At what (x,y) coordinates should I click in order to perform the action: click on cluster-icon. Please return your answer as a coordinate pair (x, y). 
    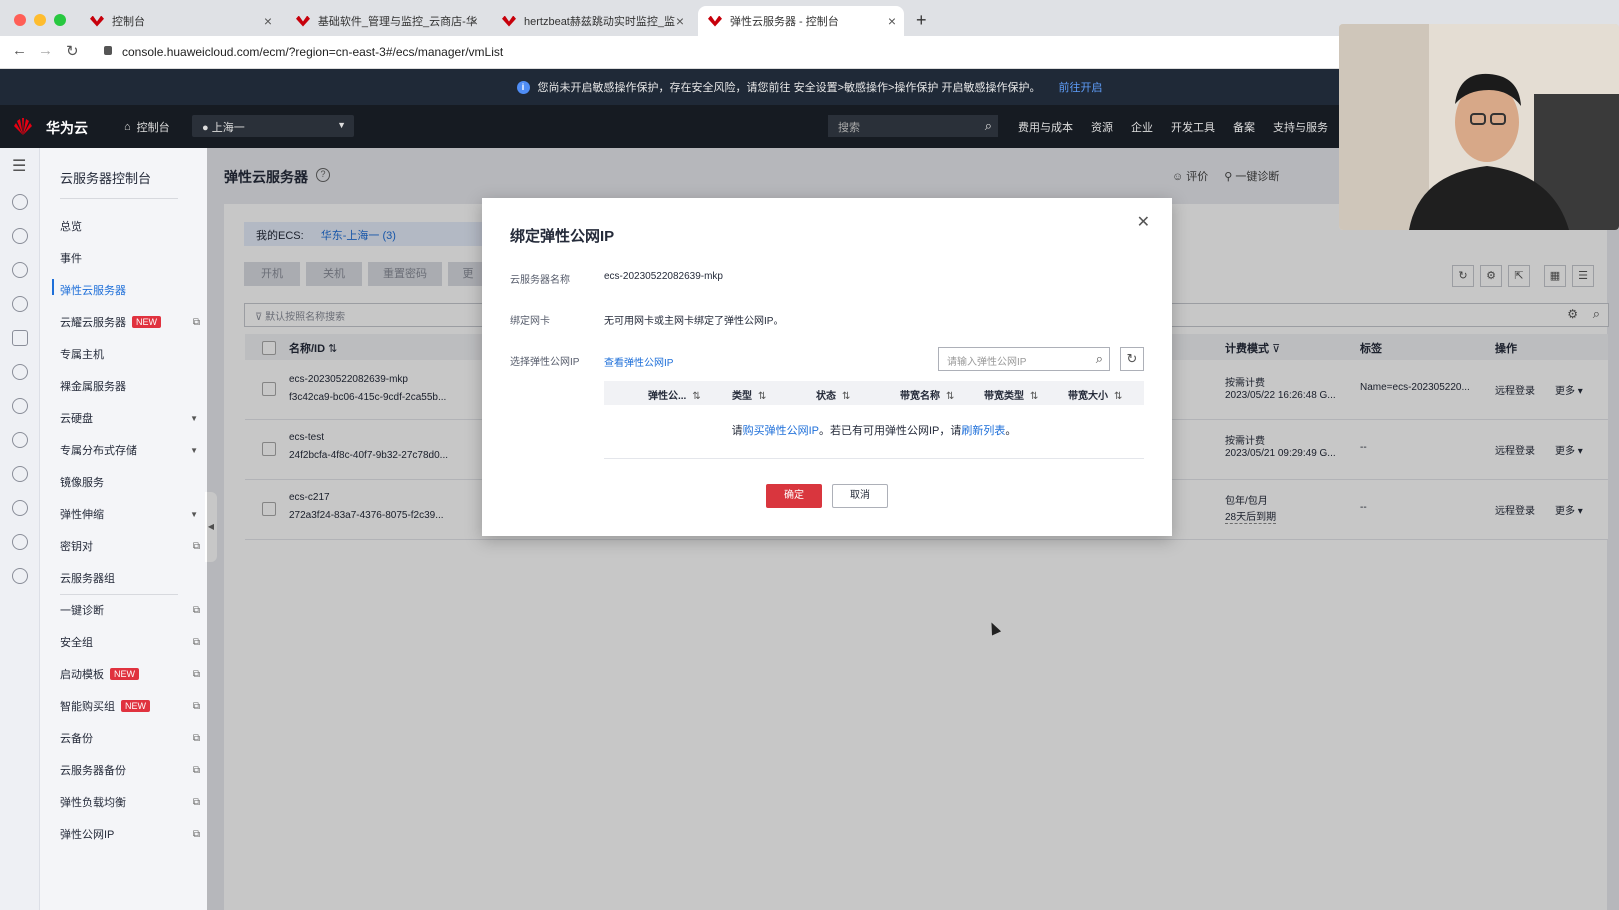
    Looking at the image, I should click on (20, 542).